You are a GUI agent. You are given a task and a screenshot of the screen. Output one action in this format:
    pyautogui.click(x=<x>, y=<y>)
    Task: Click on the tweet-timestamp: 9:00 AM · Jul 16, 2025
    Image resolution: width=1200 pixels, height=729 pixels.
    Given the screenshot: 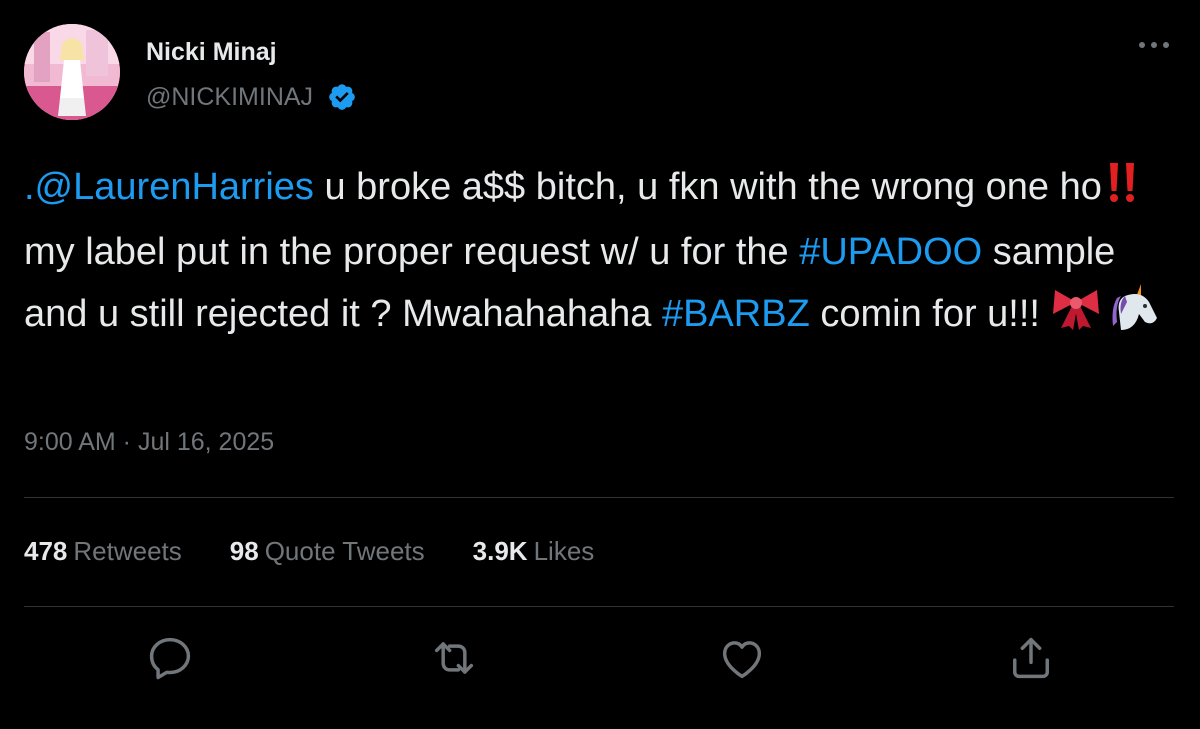 What is the action you would take?
    pyautogui.click(x=149, y=442)
    